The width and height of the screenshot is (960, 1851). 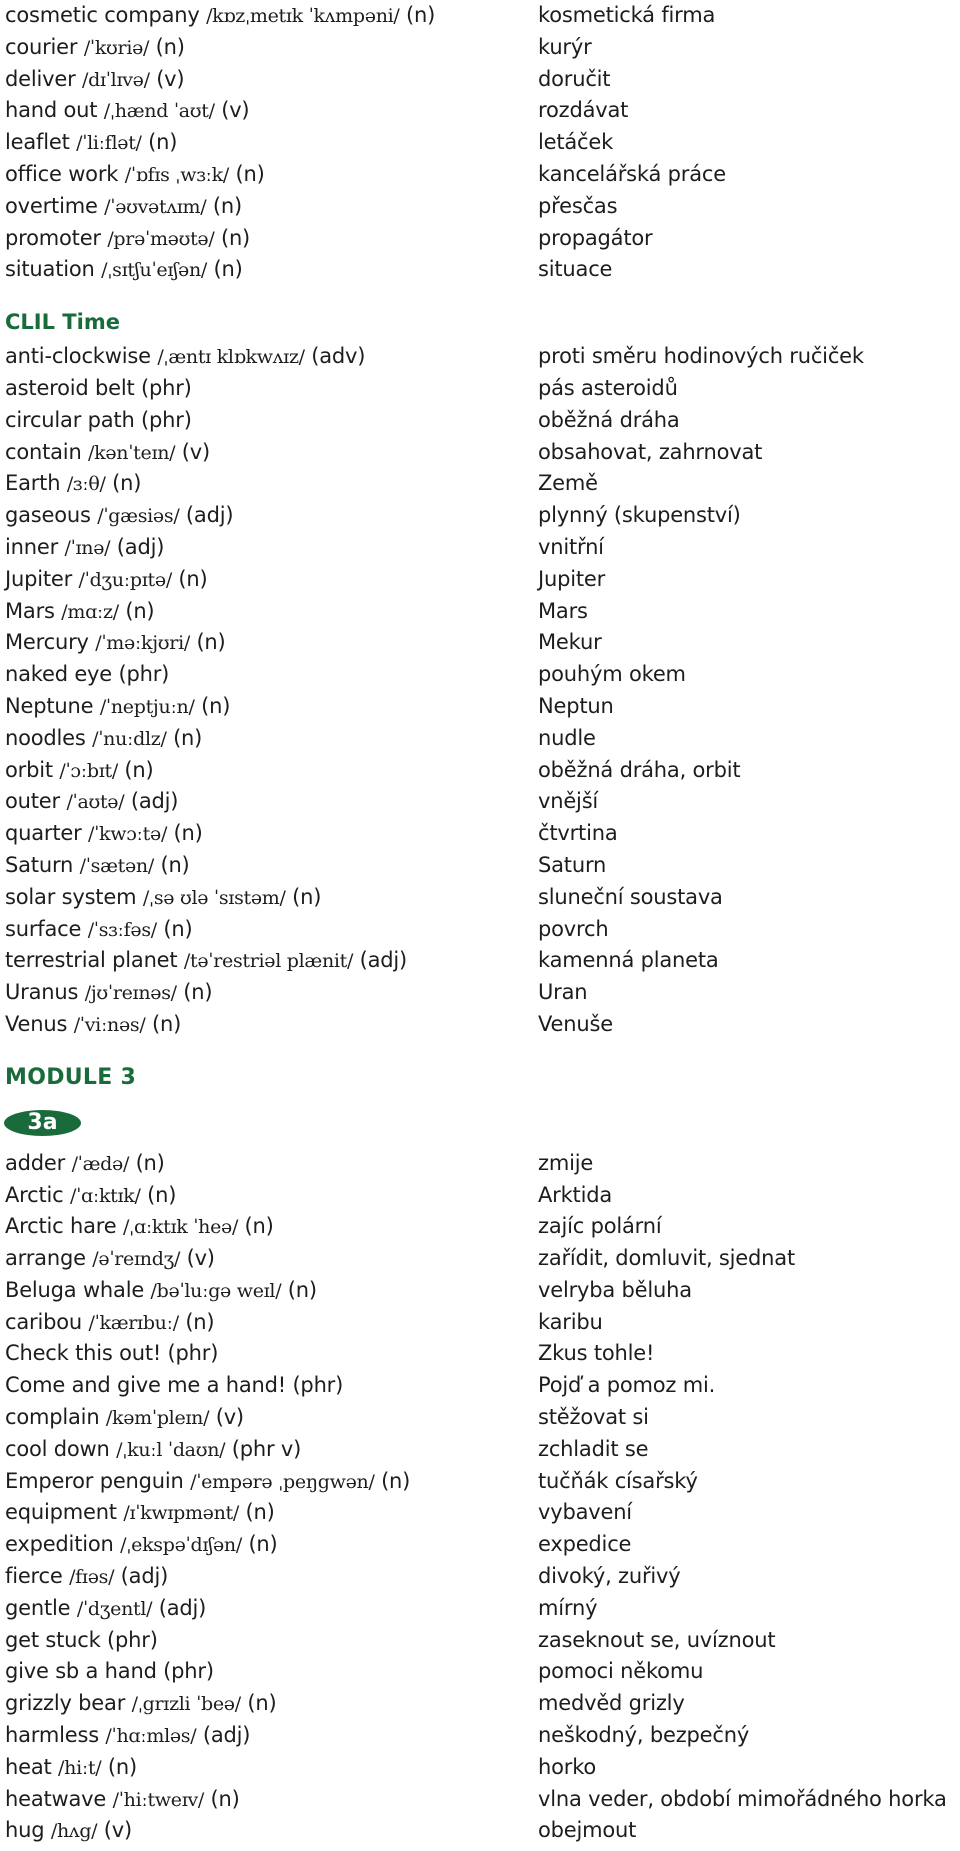 What do you see at coordinates (480, 421) in the screenshot?
I see `vocabulary-row: circular path (phr) oběžná dráha` at bounding box center [480, 421].